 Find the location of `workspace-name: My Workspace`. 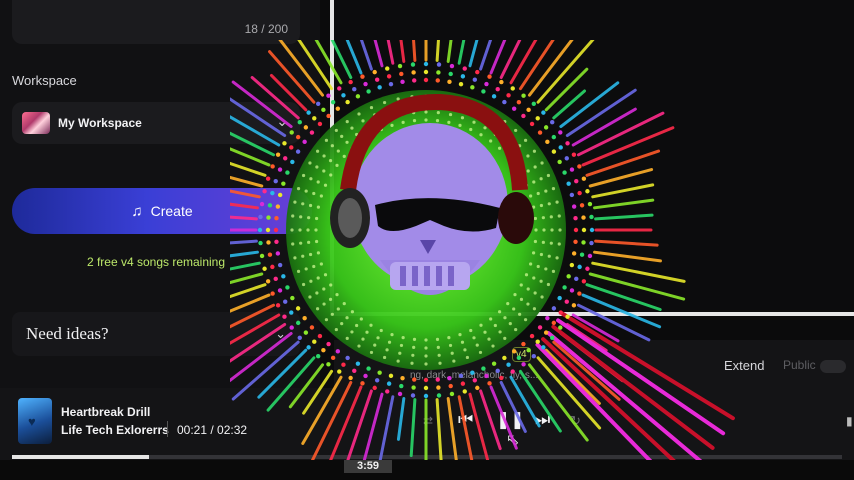

workspace-name: My Workspace is located at coordinates (100, 123).